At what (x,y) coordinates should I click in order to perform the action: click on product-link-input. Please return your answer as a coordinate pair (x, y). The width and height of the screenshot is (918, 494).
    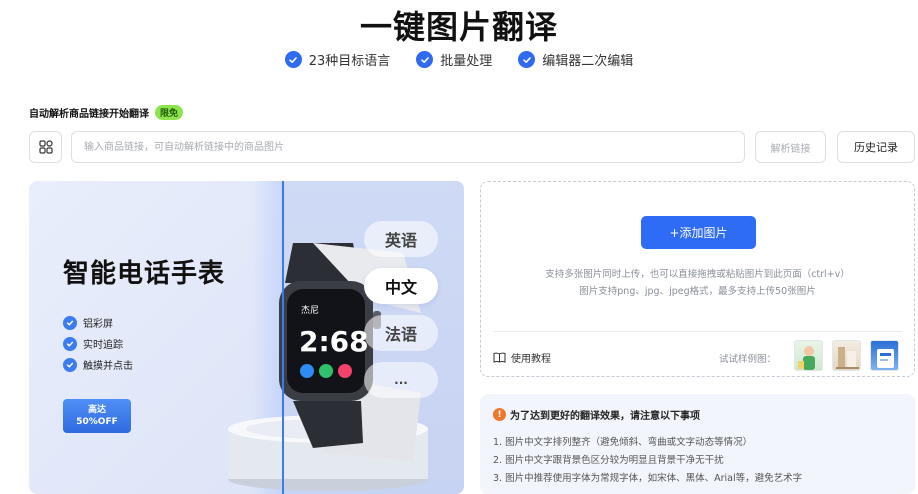
    Looking at the image, I should click on (408, 147).